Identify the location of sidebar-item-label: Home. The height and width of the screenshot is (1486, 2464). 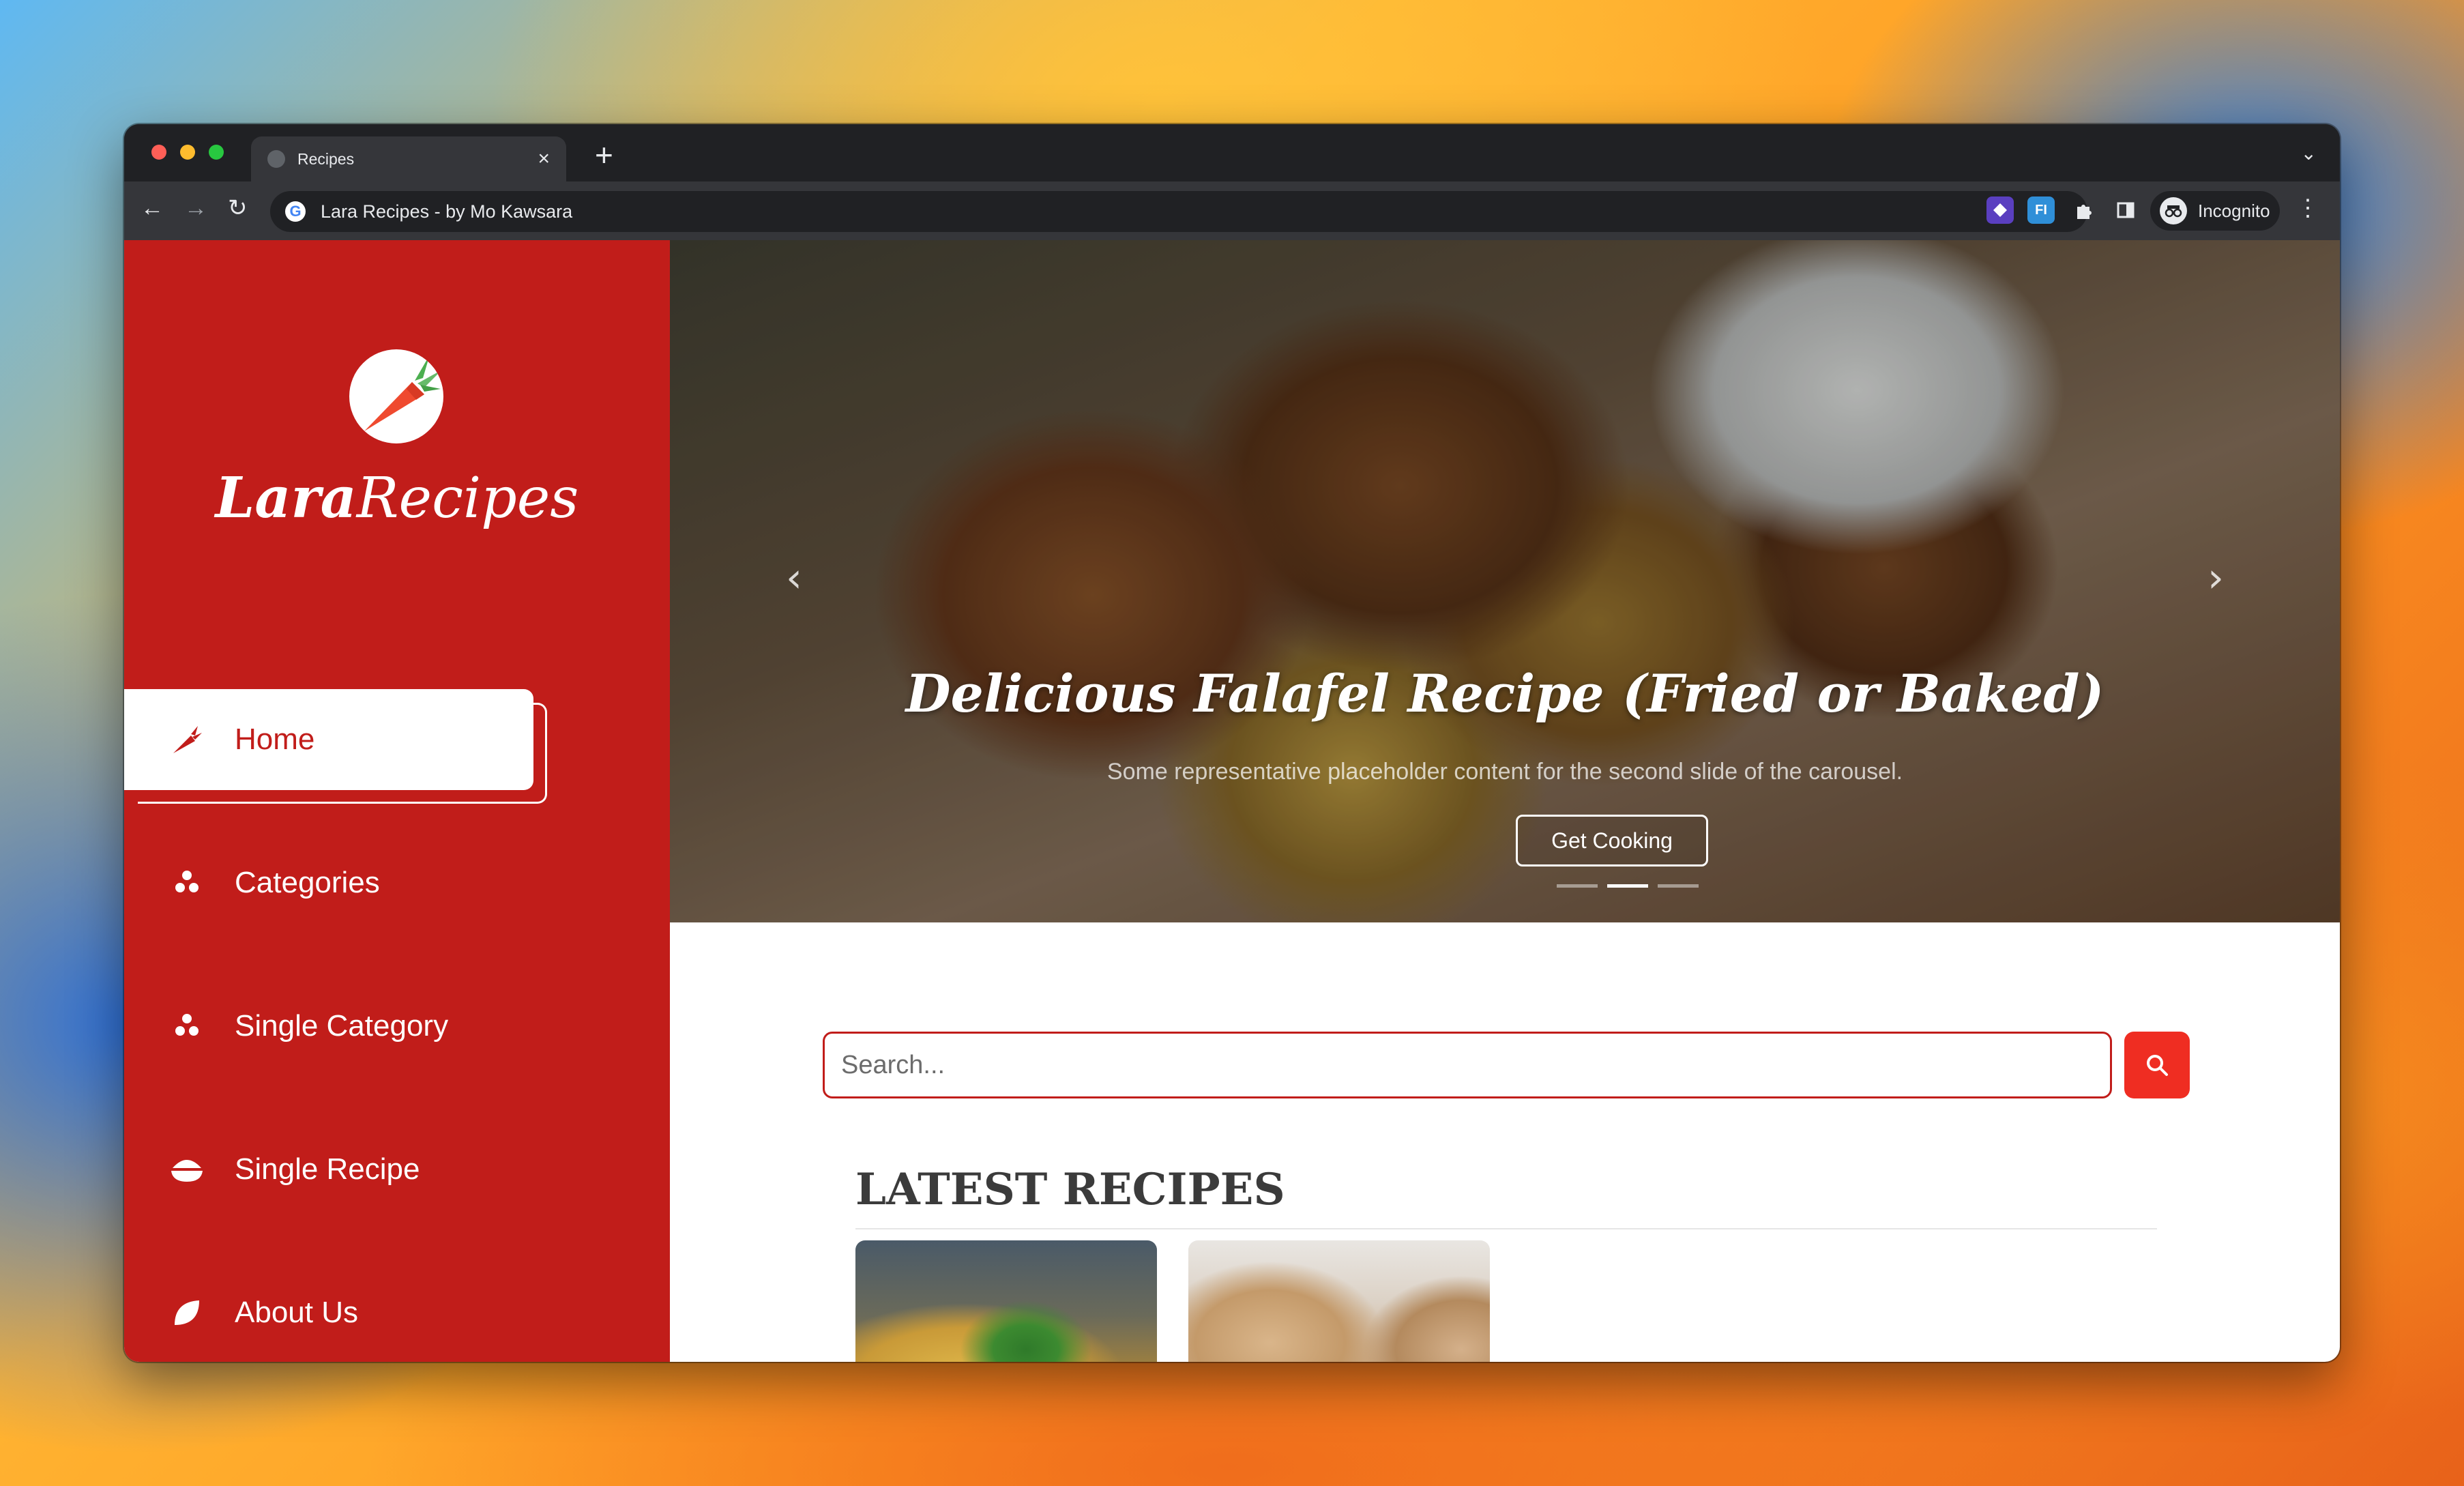
(275, 739).